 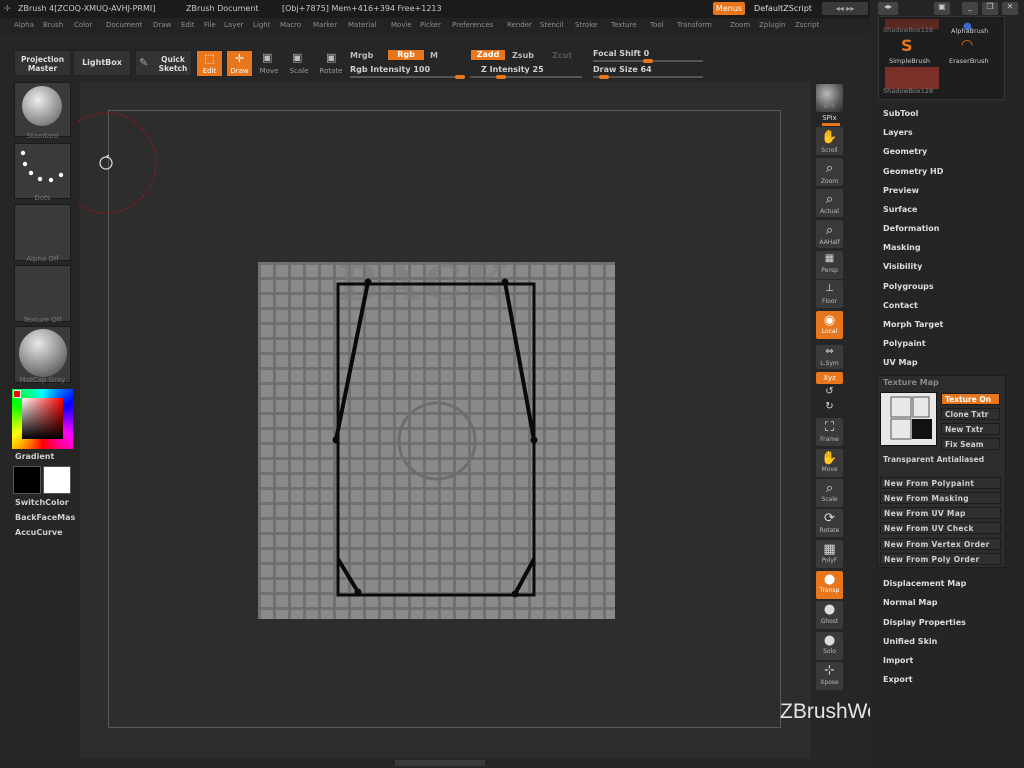 What do you see at coordinates (39, 532) in the screenshot?
I see `accucurve-button: AccuCurve` at bounding box center [39, 532].